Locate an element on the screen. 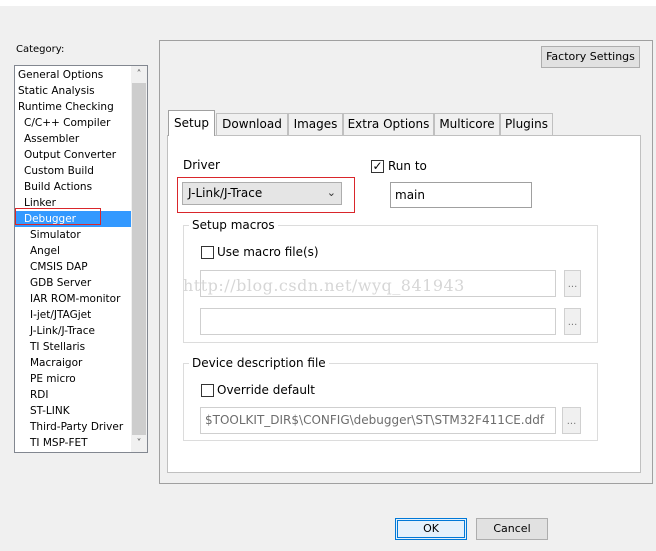  checkmark-icon: ✓ is located at coordinates (377, 166).